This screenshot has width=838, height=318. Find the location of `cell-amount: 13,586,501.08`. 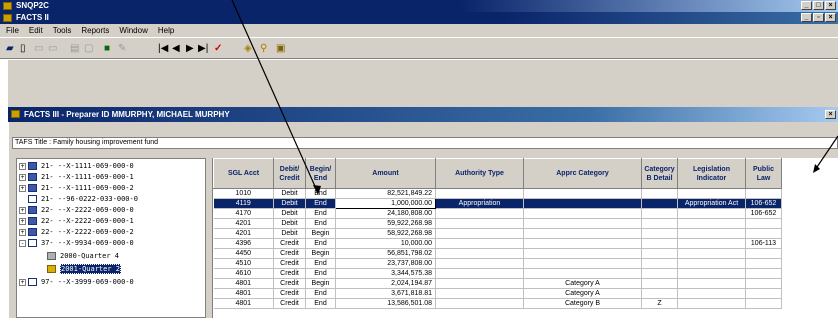

cell-amount: 13,586,501.08 is located at coordinates (385, 303).